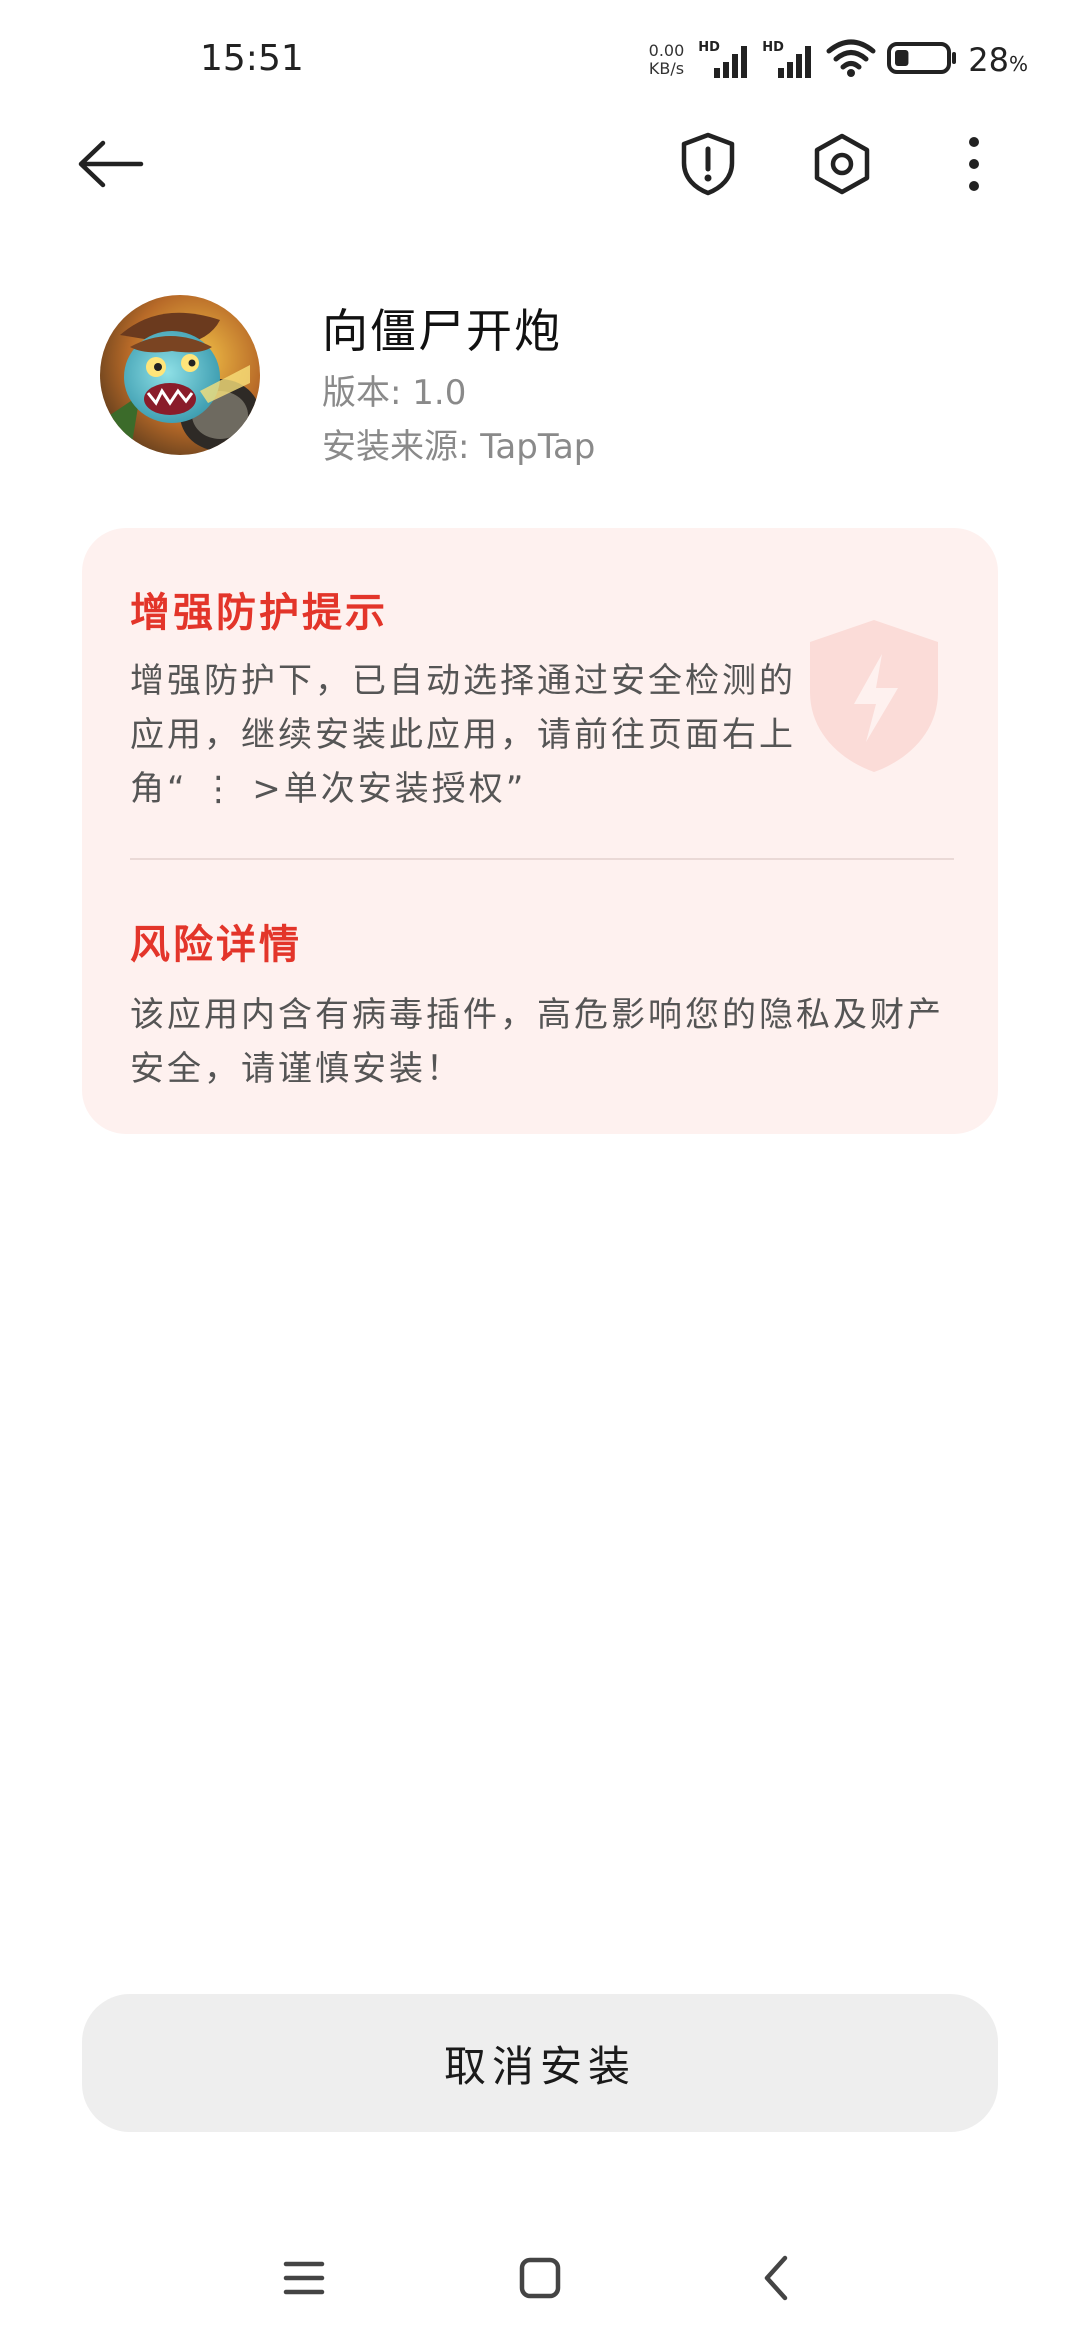  What do you see at coordinates (851, 60) in the screenshot?
I see `wifi-icon` at bounding box center [851, 60].